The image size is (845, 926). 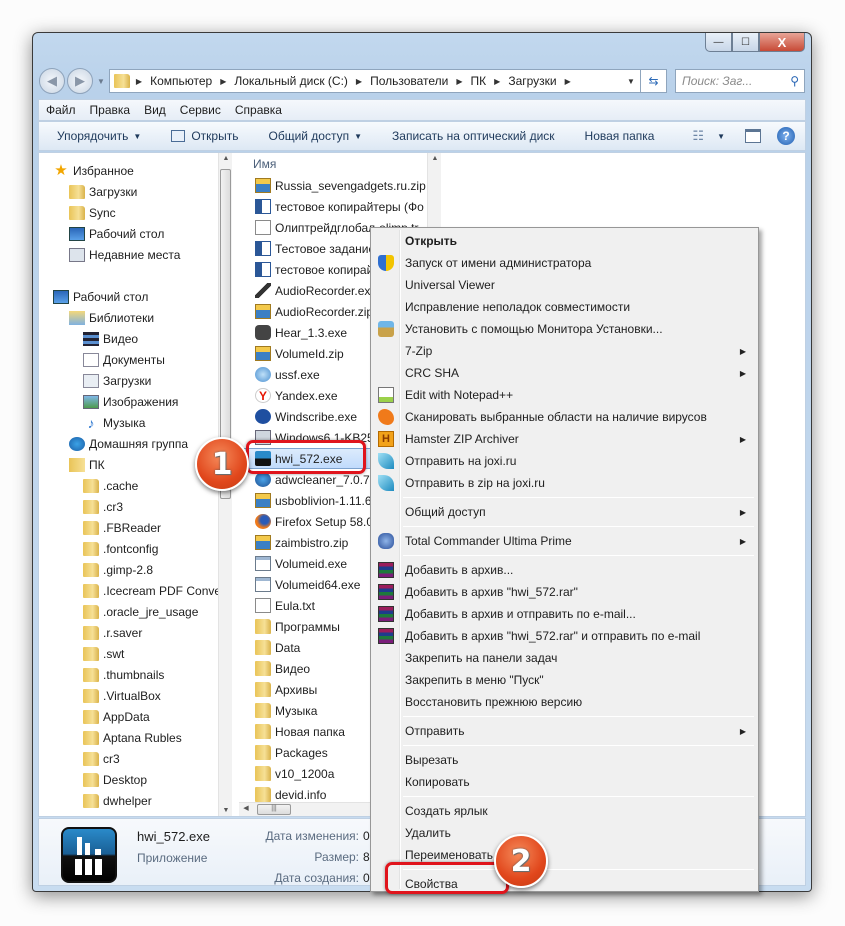 I want to click on context-menu-item: Total Commander Ultima Prime ▶, so click(x=564, y=541).